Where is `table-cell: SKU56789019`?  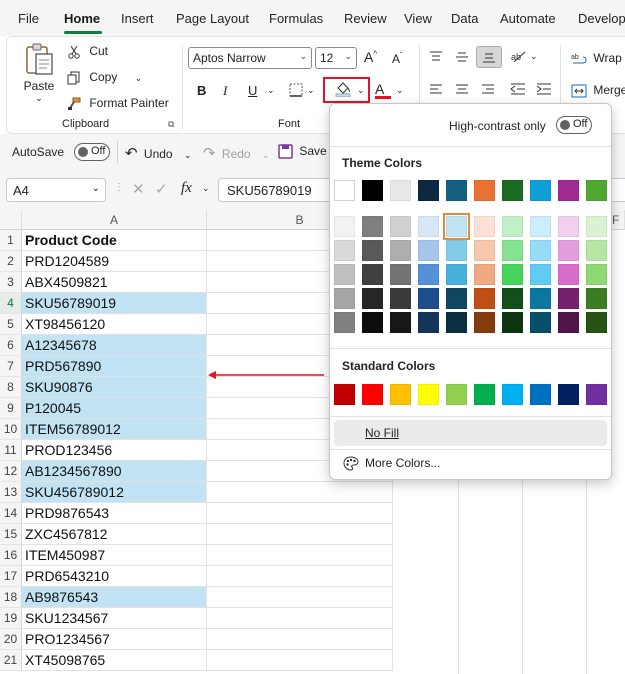 table-cell: SKU56789019 is located at coordinates (114, 303).